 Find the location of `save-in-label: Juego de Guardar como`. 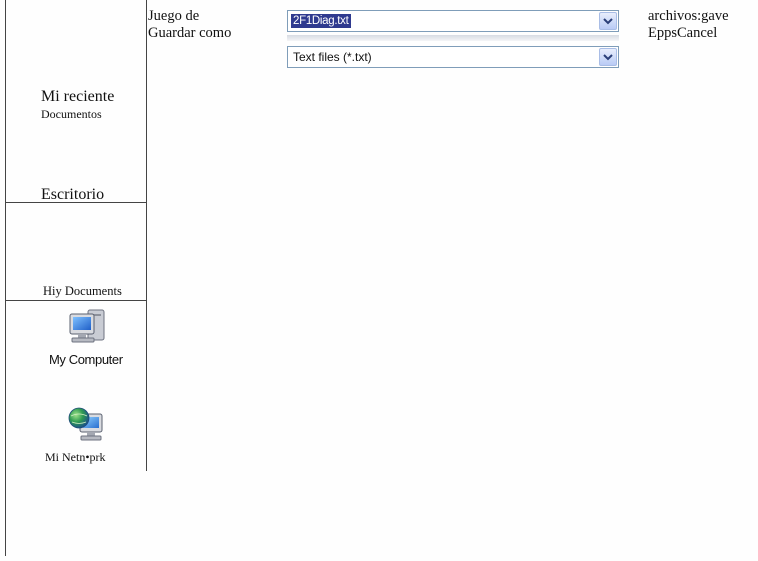

save-in-label: Juego de Guardar como is located at coordinates (189, 25).